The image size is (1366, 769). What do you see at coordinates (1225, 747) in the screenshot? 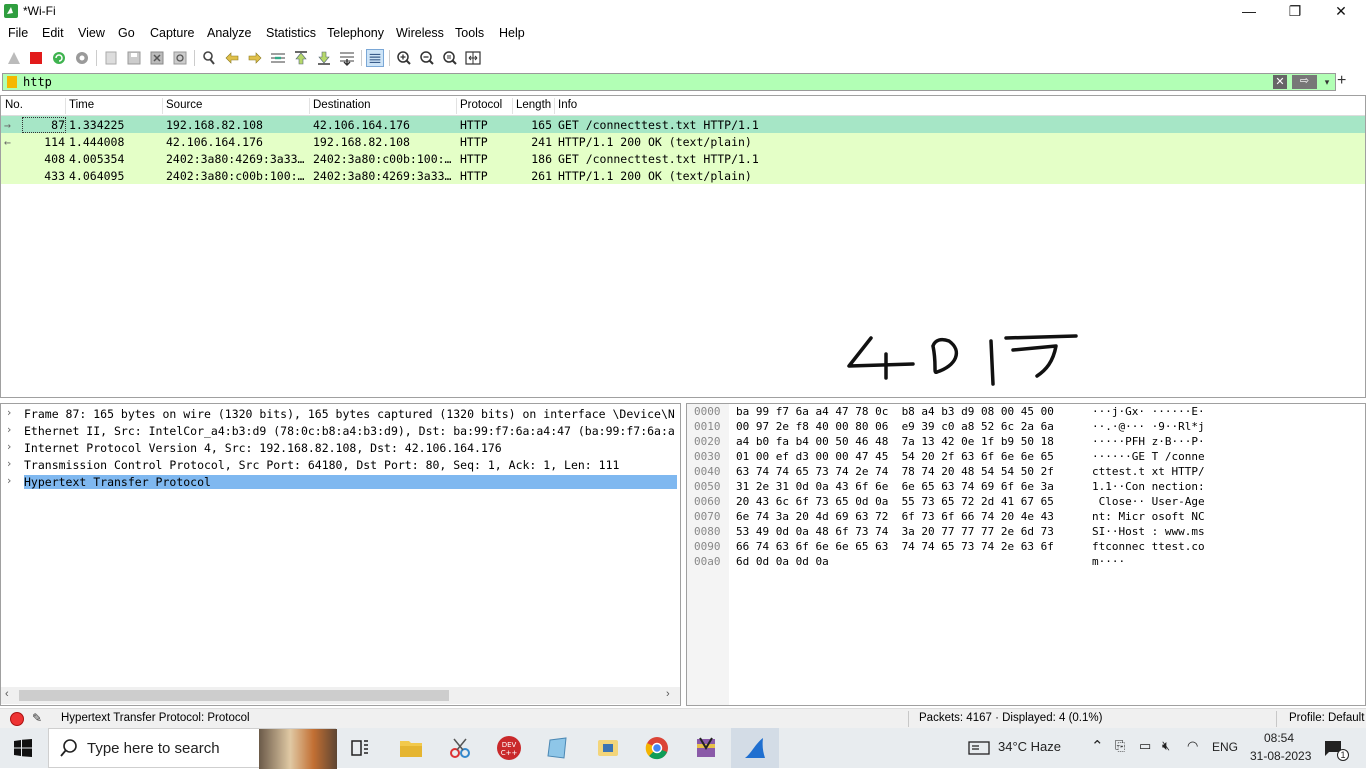
I see `language-indicator: ENG` at bounding box center [1225, 747].